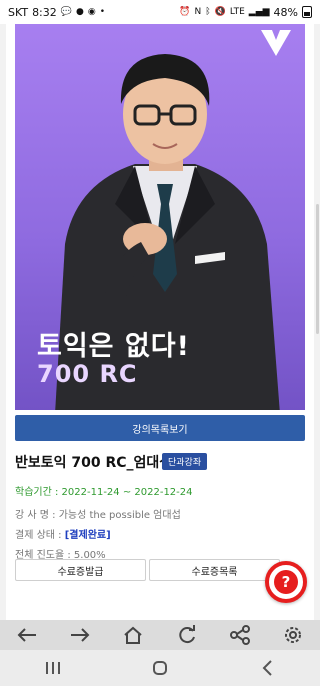 The image size is (320, 686). I want to click on home-icon, so click(133, 635).